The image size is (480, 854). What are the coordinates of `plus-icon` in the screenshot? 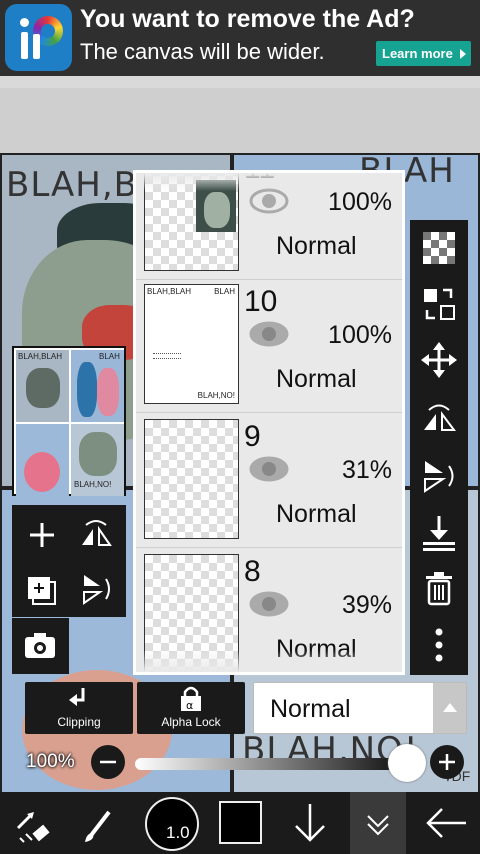 It's located at (447, 762).